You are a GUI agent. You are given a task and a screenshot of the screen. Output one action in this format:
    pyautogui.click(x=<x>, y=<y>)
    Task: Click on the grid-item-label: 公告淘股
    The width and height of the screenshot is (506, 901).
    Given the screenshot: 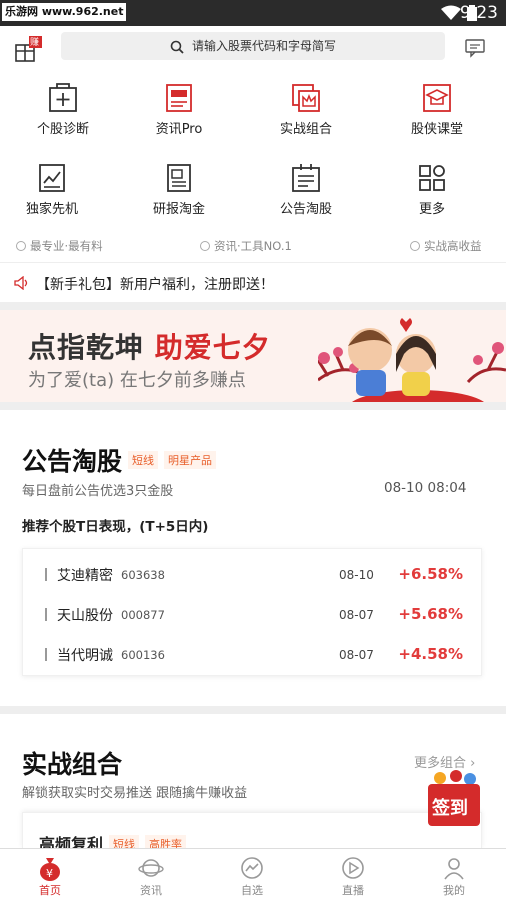 What is the action you would take?
    pyautogui.click(x=305, y=209)
    